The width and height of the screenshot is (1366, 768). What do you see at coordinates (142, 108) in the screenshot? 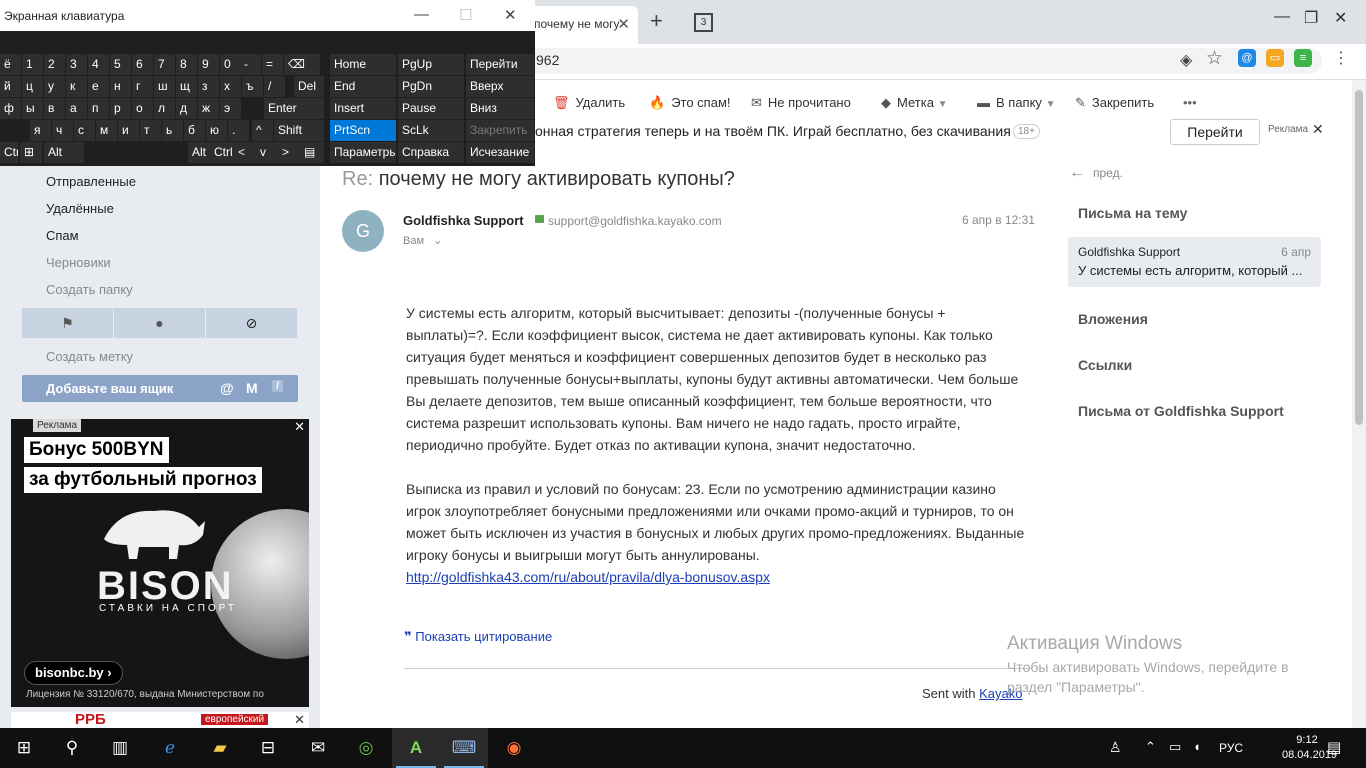
I see `key-row3: о` at bounding box center [142, 108].